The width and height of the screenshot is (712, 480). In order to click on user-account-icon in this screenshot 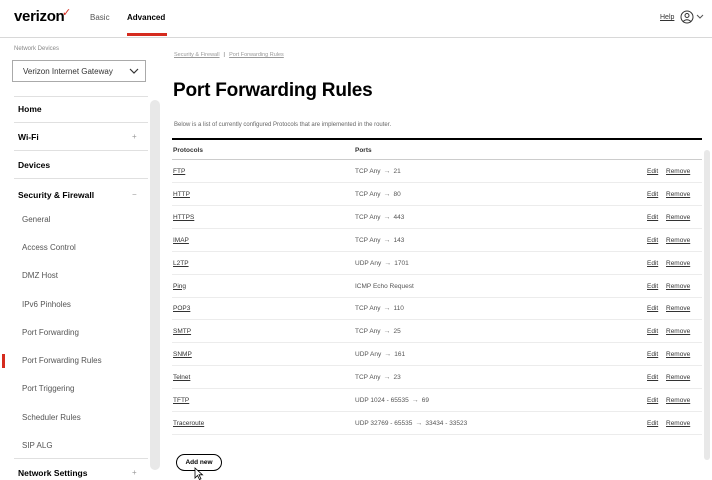, I will do `click(687, 17)`.